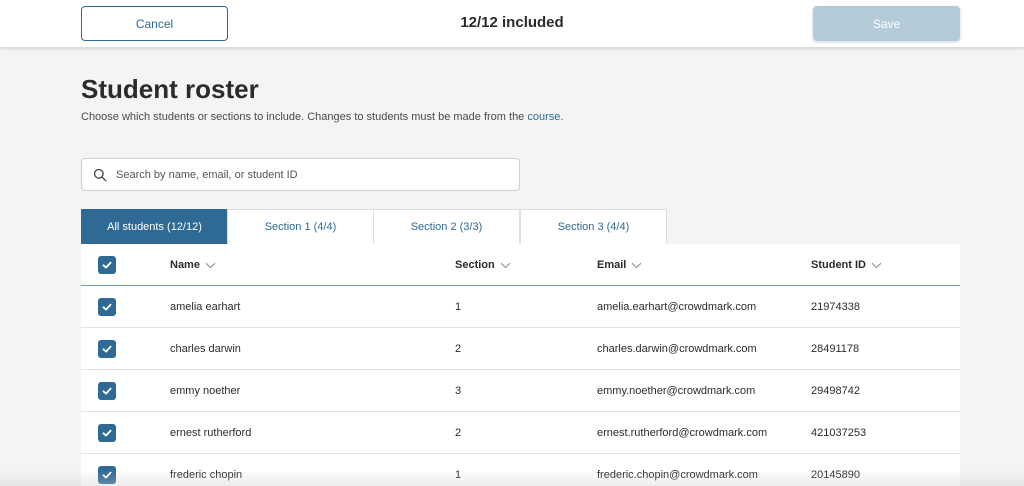 The image size is (1024, 486). What do you see at coordinates (838, 265) in the screenshot?
I see `column-header-student-id-label: Student ID` at bounding box center [838, 265].